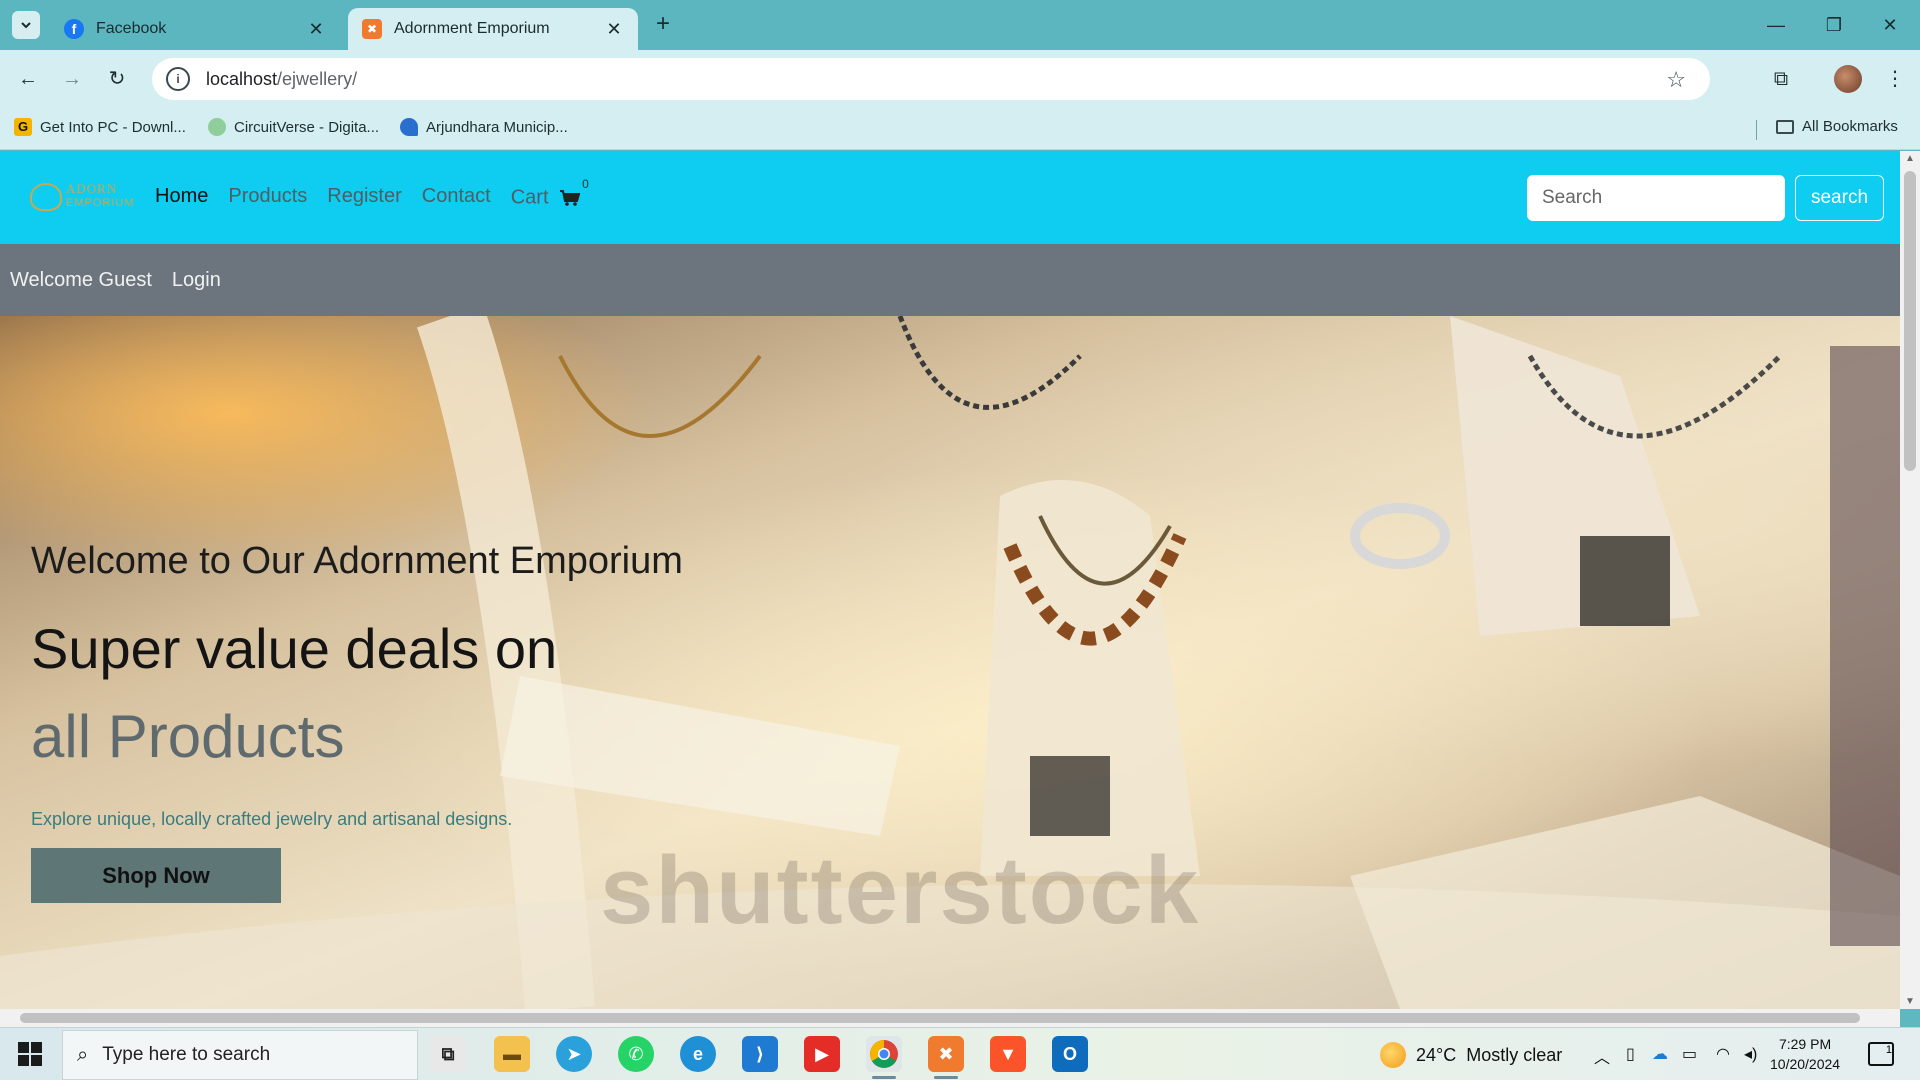 This screenshot has height=1080, width=1920. I want to click on site-logo: ADORN EMPORIUM, so click(82, 198).